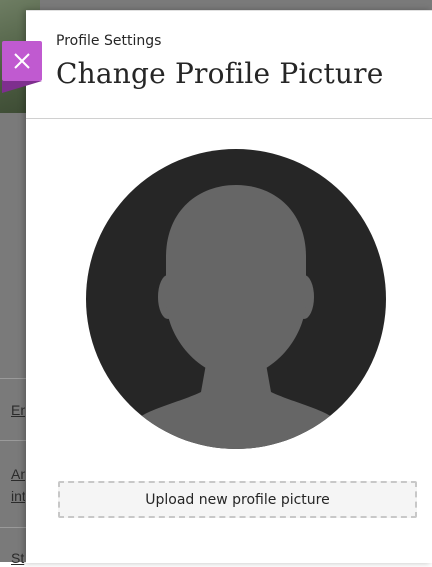  I want to click on background-link-2: An, so click(18, 474).